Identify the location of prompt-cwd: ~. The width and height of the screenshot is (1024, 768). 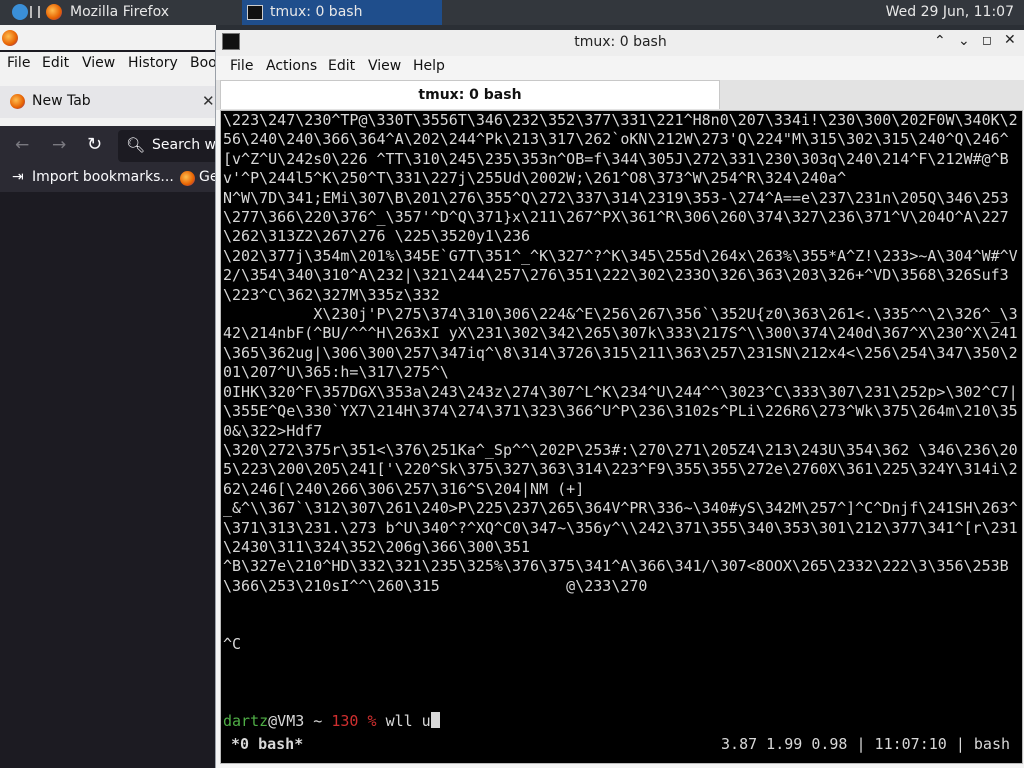
(318, 721).